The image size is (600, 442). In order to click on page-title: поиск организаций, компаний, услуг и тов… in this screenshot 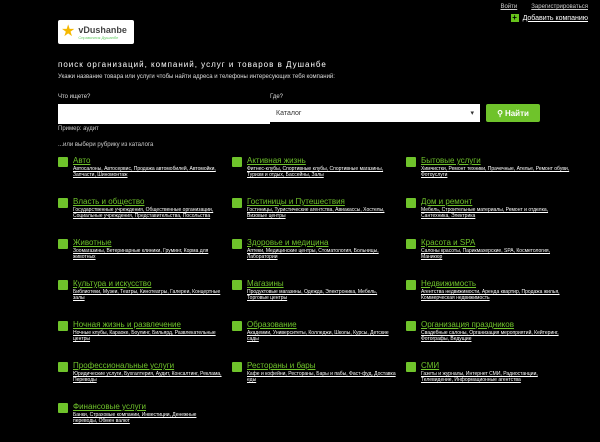, I will do `click(192, 64)`.